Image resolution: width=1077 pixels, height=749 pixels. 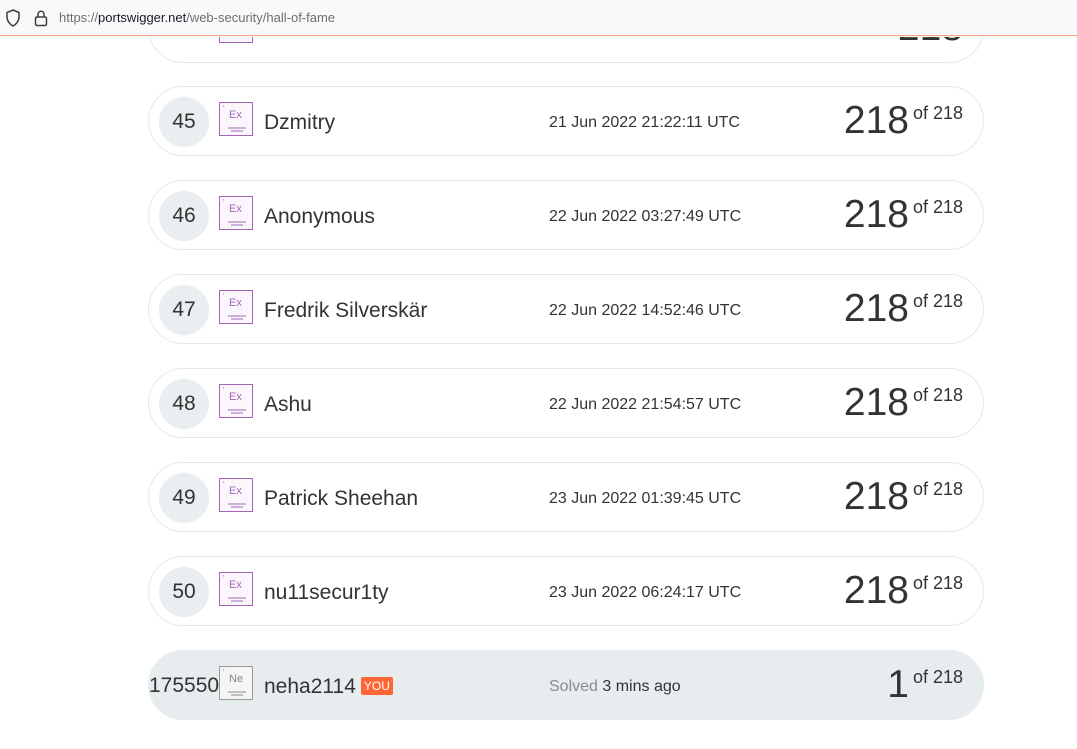 What do you see at coordinates (184, 685) in the screenshot?
I see `rank-number: 175550` at bounding box center [184, 685].